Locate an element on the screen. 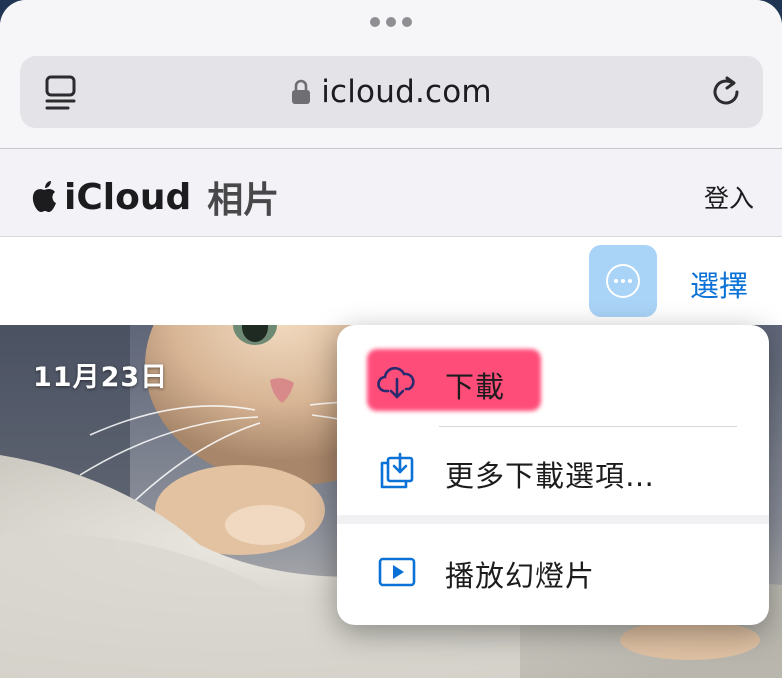  apple-logo-icon is located at coordinates (44, 196).